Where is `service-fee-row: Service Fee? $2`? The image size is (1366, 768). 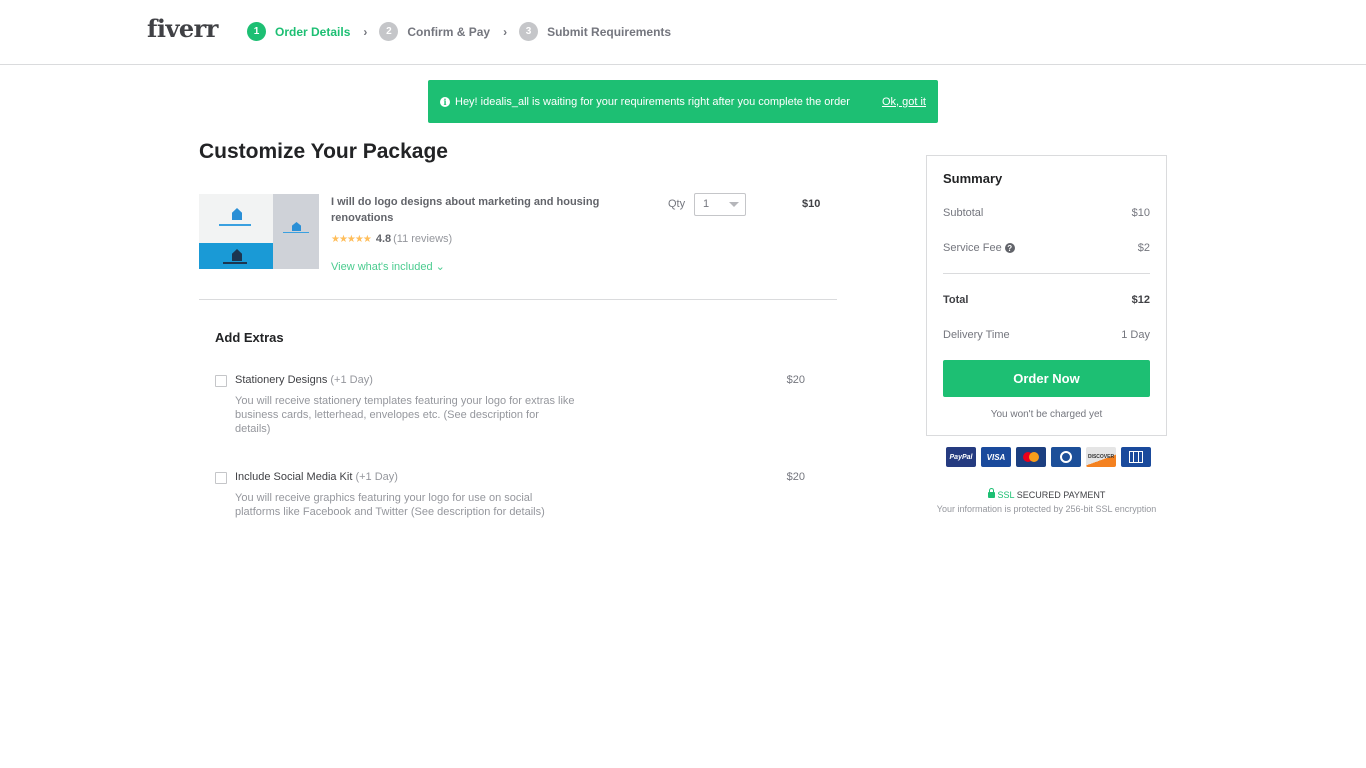
service-fee-row: Service Fee? $2 is located at coordinates (1046, 248).